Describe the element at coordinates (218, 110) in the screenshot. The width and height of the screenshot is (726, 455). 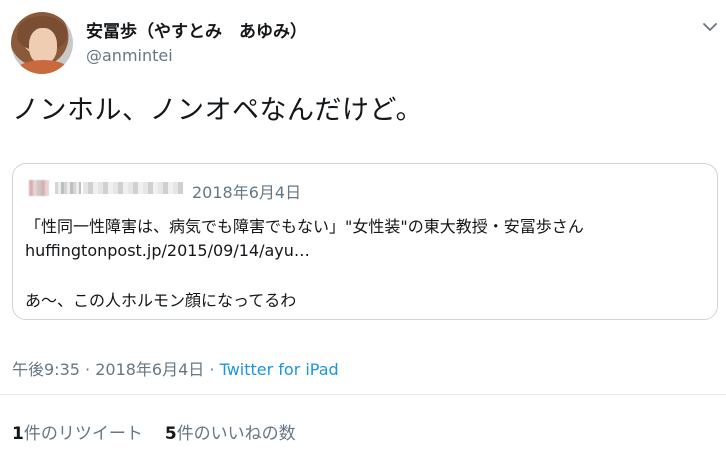
I see `tweet-text: ノンホル、ノンオペなんだけど。` at that location.